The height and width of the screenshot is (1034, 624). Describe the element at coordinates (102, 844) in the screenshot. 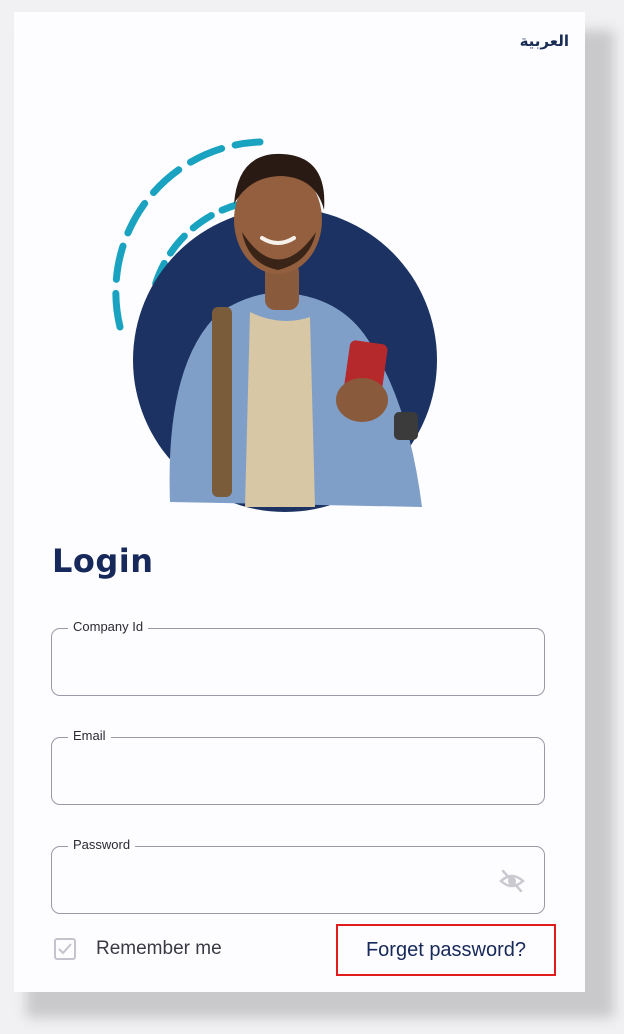

I see `password-label: Password` at that location.